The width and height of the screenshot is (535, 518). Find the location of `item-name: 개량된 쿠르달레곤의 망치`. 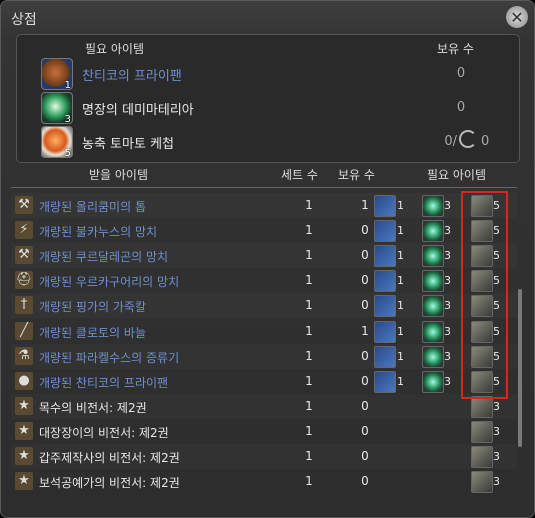

item-name: 개량된 쿠르달레곤의 망치 is located at coordinates (104, 257).